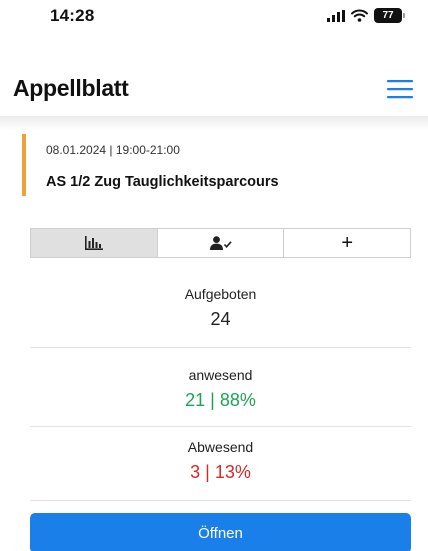 This screenshot has width=428, height=551. I want to click on plus-icon: +, so click(347, 243).